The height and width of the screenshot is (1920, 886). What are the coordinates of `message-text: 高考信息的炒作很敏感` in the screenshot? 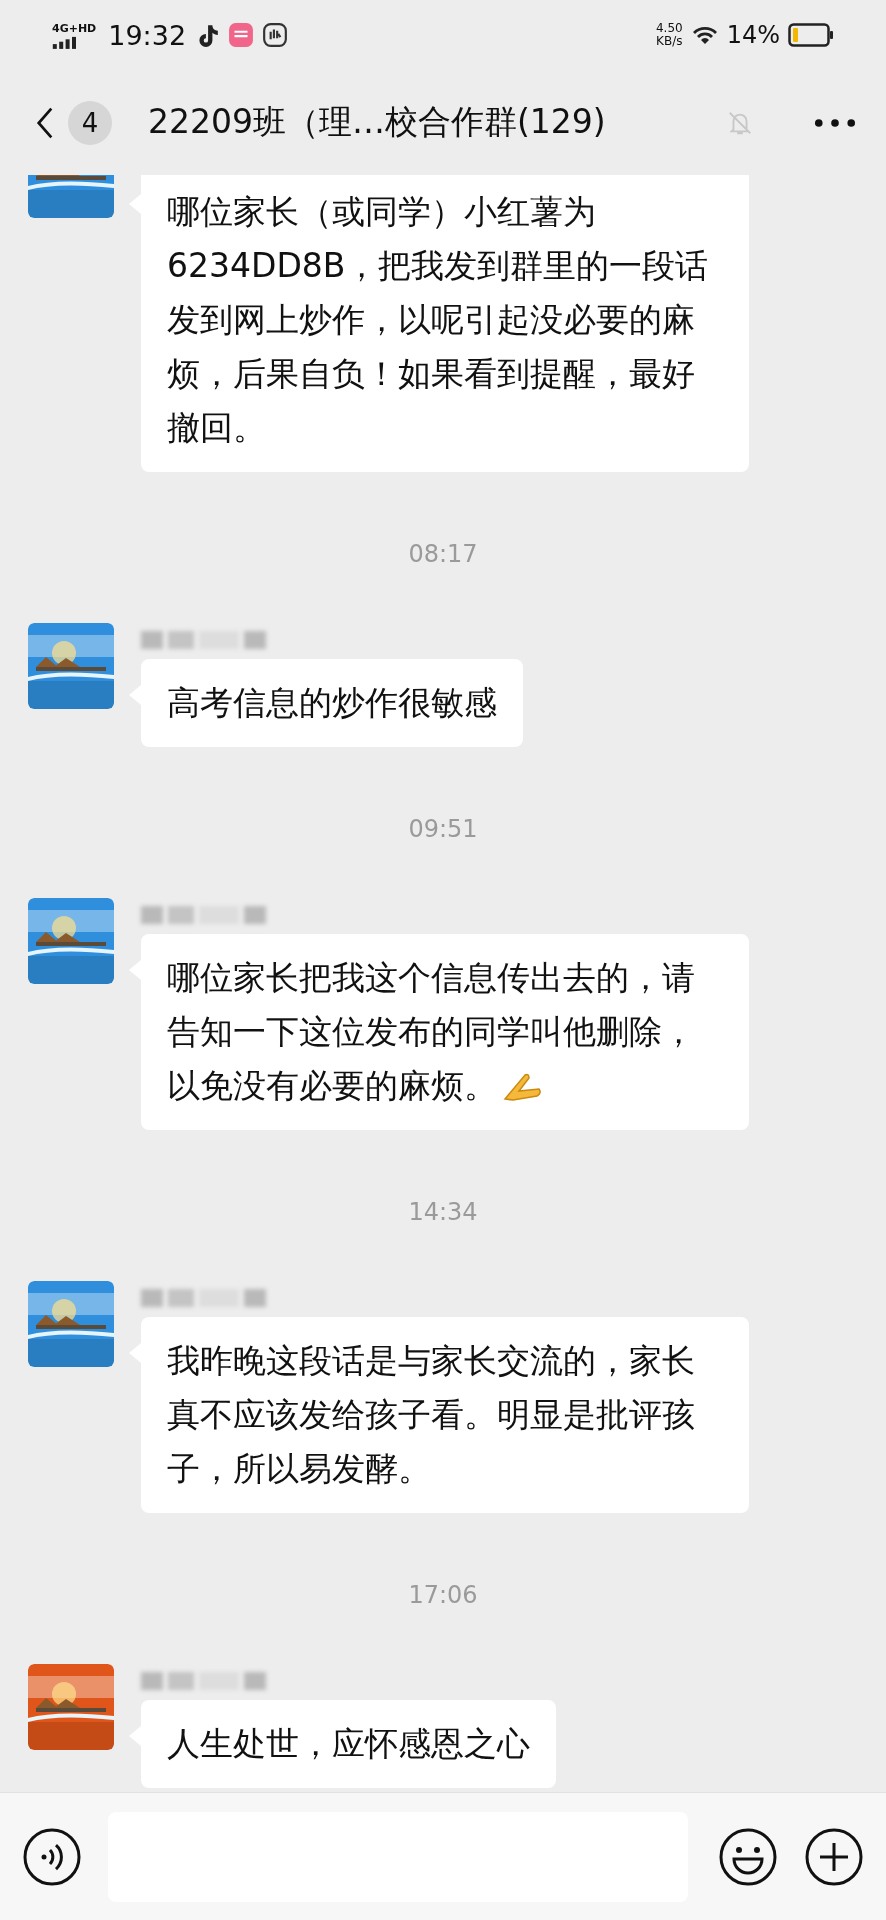 It's located at (332, 702).